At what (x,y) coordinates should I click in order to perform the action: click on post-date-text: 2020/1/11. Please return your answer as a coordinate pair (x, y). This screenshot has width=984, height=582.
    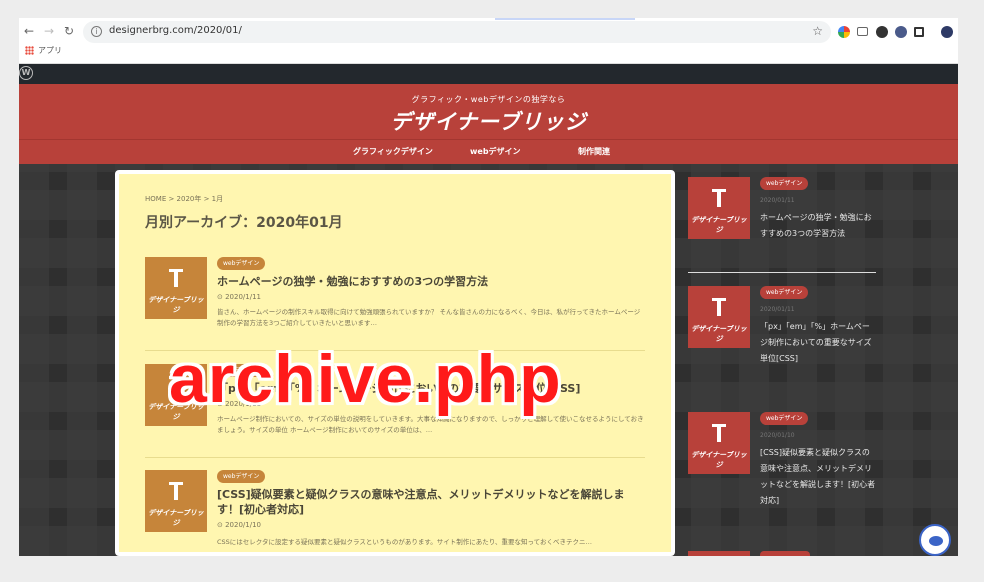
    Looking at the image, I should click on (243, 297).